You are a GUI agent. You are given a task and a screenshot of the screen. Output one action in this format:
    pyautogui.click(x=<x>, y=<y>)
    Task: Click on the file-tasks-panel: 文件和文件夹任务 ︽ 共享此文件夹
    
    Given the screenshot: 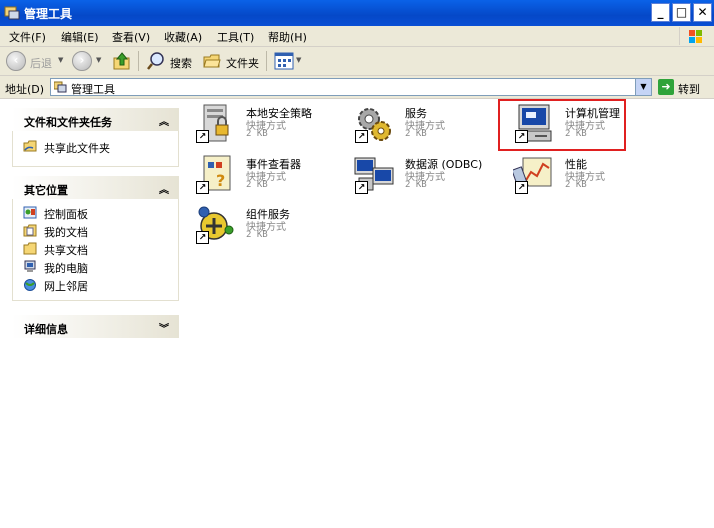 What is the action you would take?
    pyautogui.click(x=95, y=137)
    